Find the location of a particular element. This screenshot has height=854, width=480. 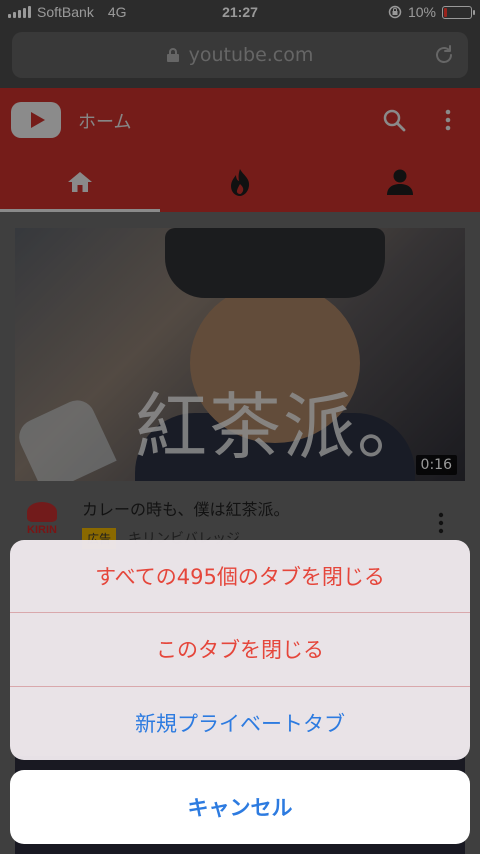

close-all-tabs-button: すべての495個のタブを閉じる is located at coordinates (240, 577).